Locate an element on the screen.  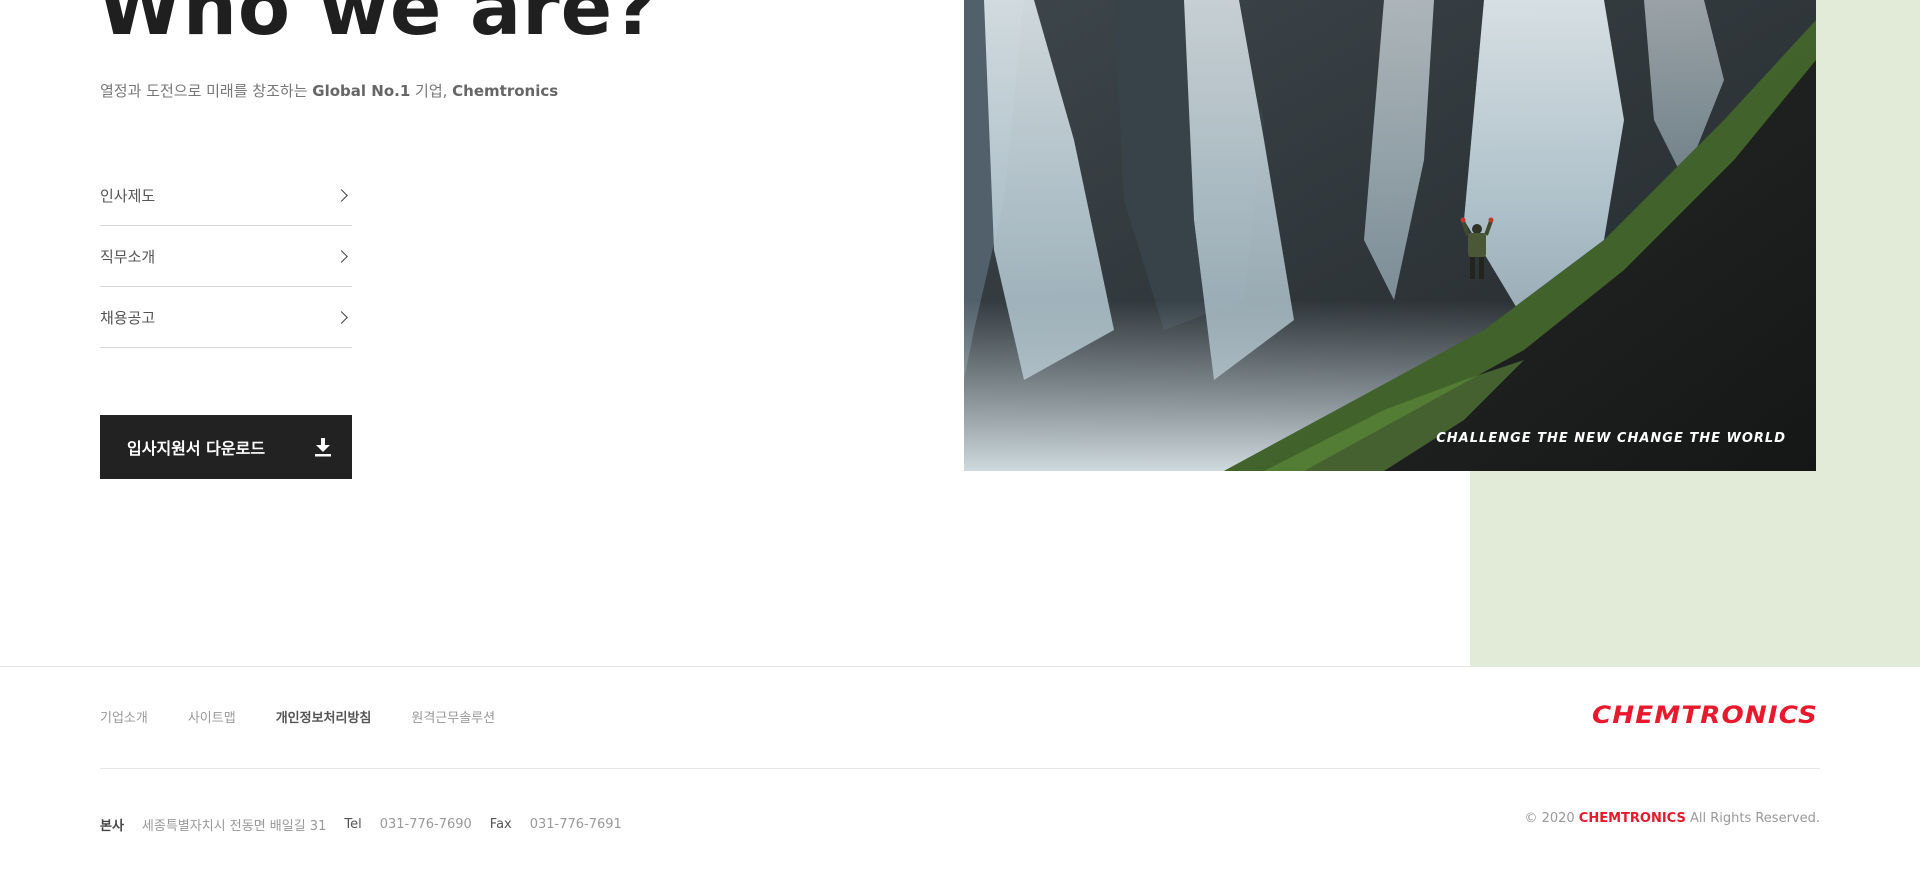
application-download-button: 입사지원서 다운로드 is located at coordinates (226, 447).